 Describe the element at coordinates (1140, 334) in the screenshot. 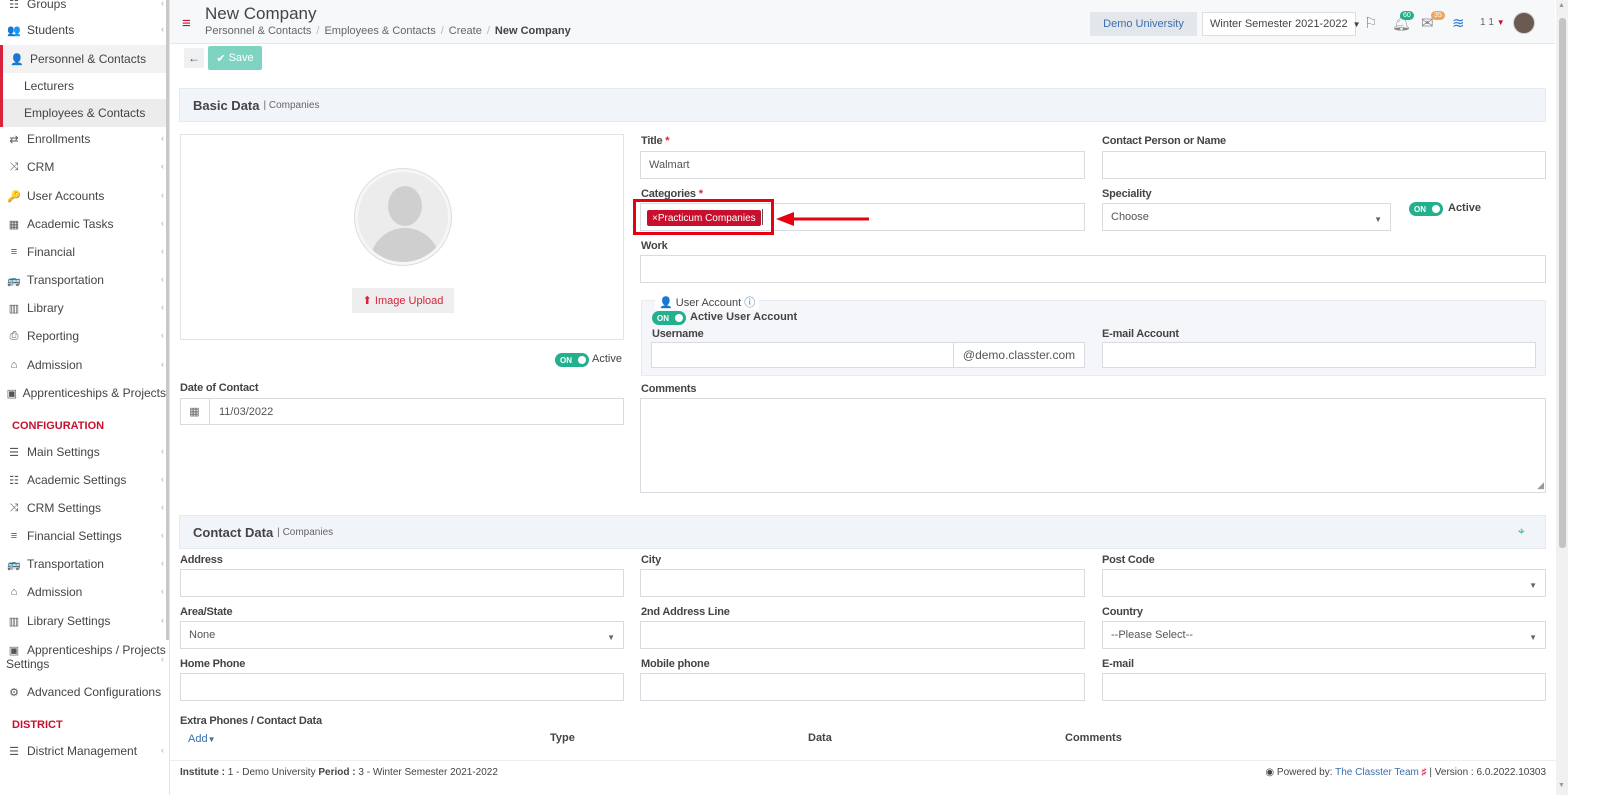

I see `email-account-label: E-mail Account` at that location.